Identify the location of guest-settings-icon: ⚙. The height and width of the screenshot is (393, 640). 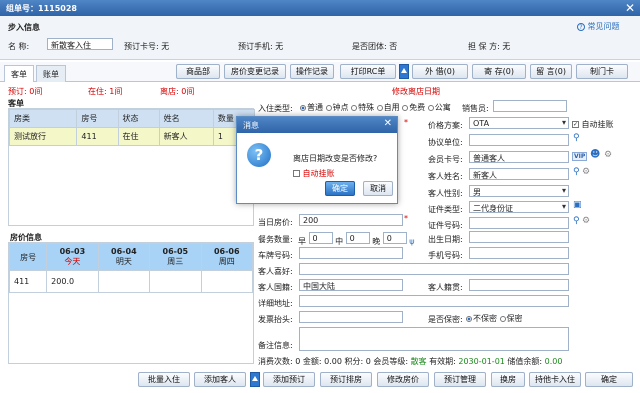
(586, 172).